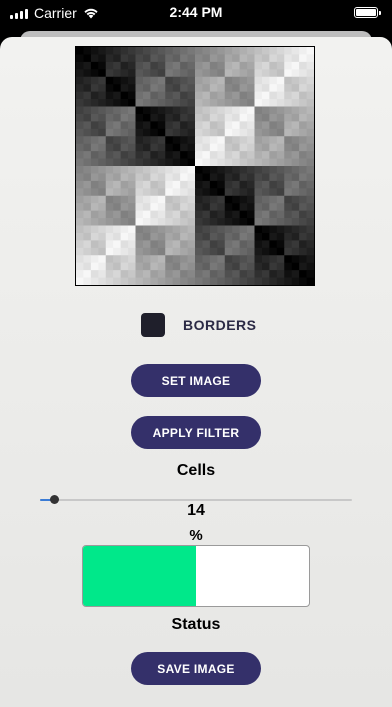 This screenshot has width=392, height=707. What do you see at coordinates (196, 432) in the screenshot?
I see `apply-filter-button: APPLY FILTER` at bounding box center [196, 432].